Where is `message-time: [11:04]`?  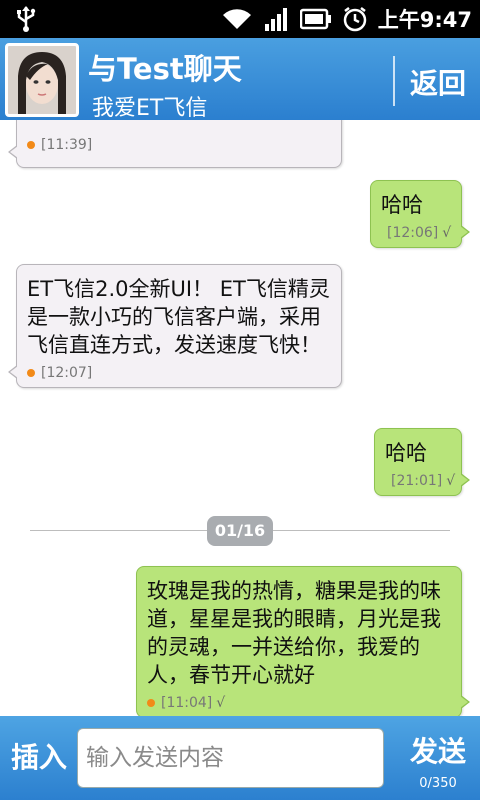 message-time: [11:04] is located at coordinates (187, 703).